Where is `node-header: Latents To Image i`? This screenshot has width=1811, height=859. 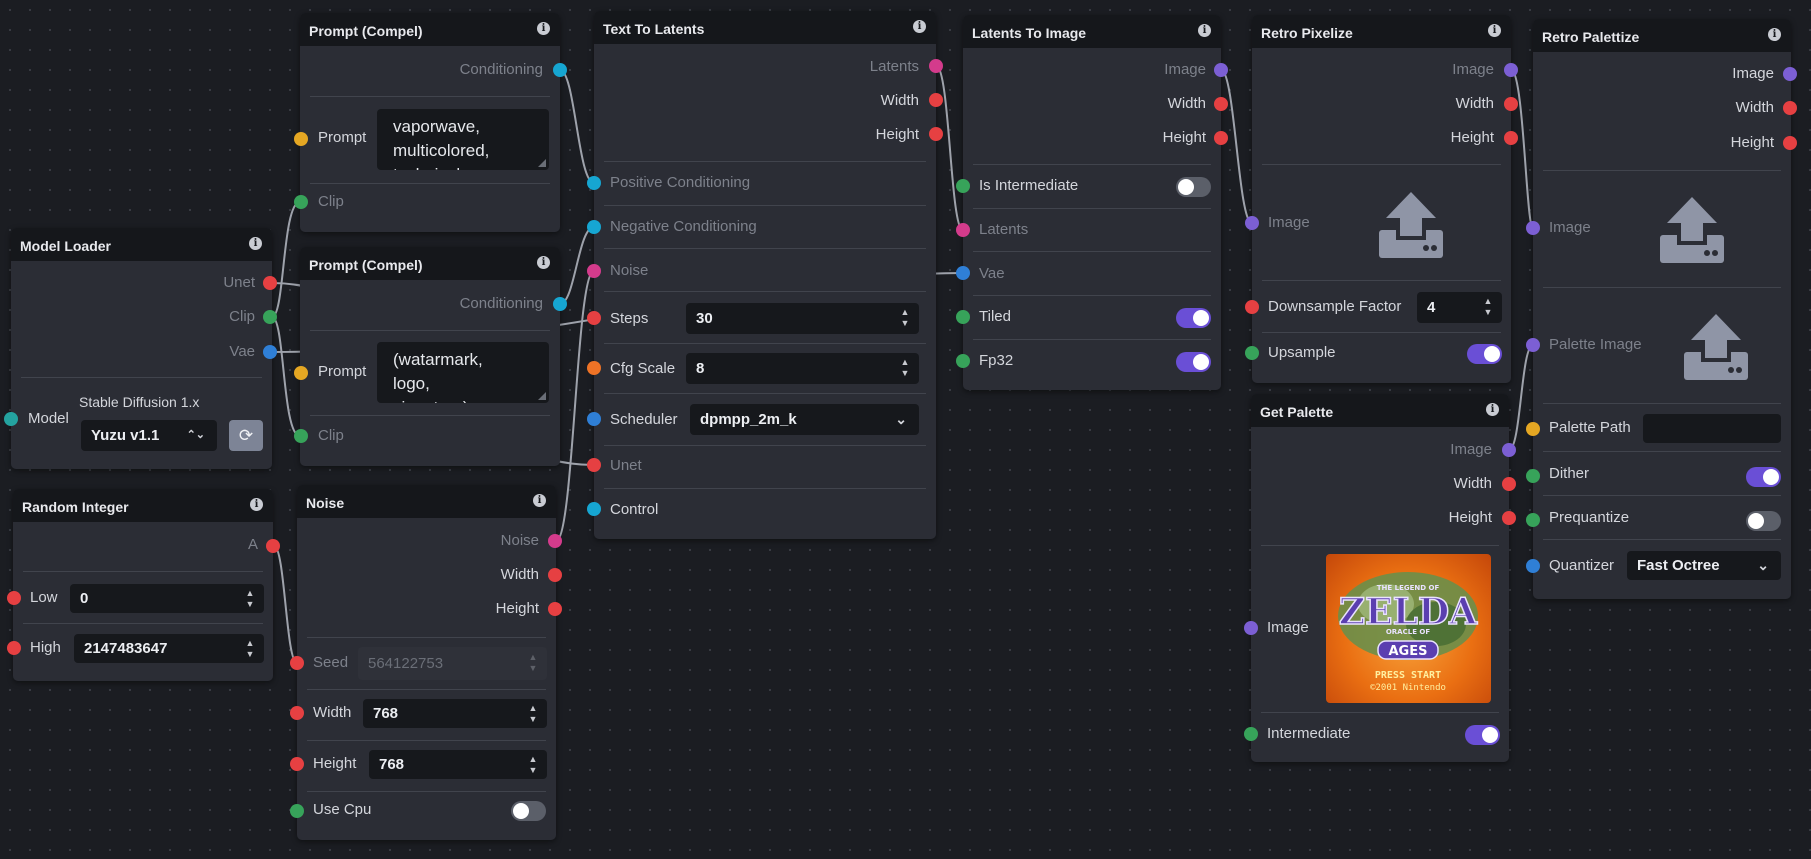 node-header: Latents To Image i is located at coordinates (1092, 31).